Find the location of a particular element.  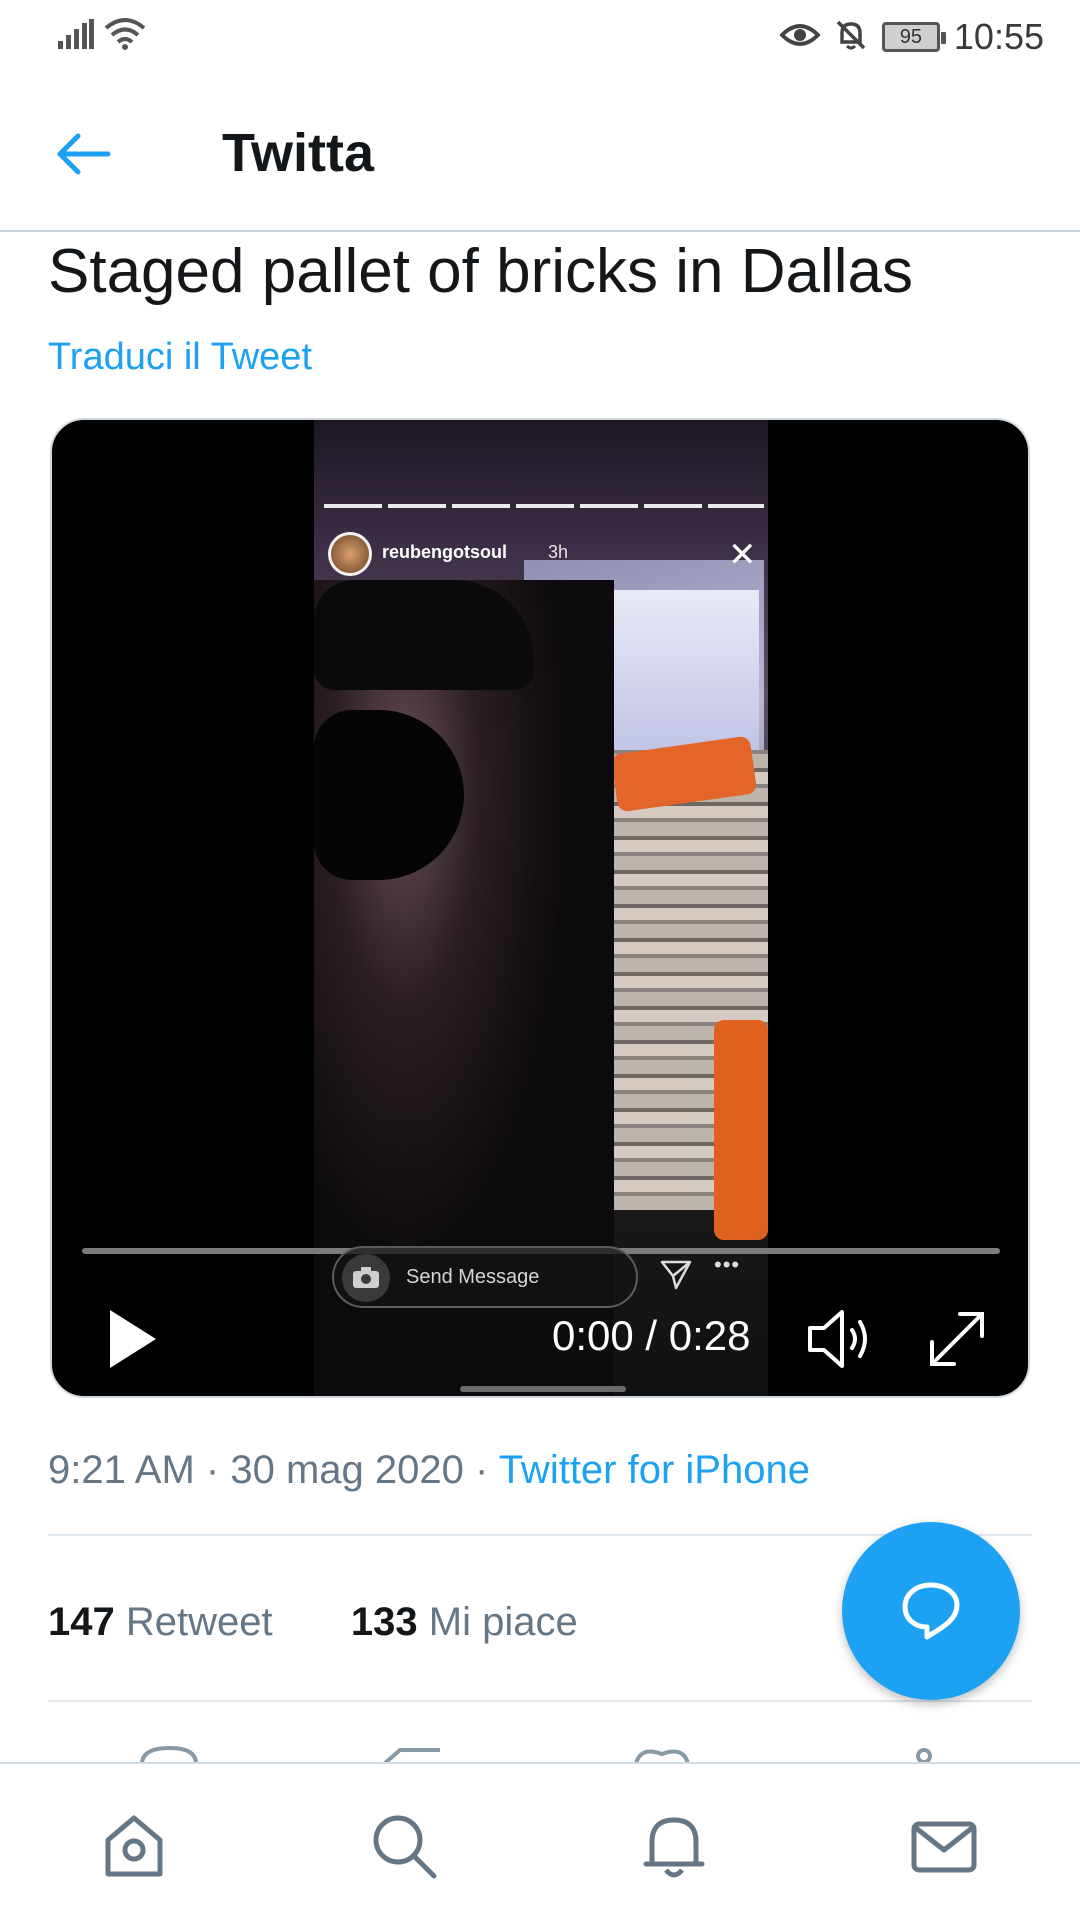

wifi-icon is located at coordinates (125, 36).